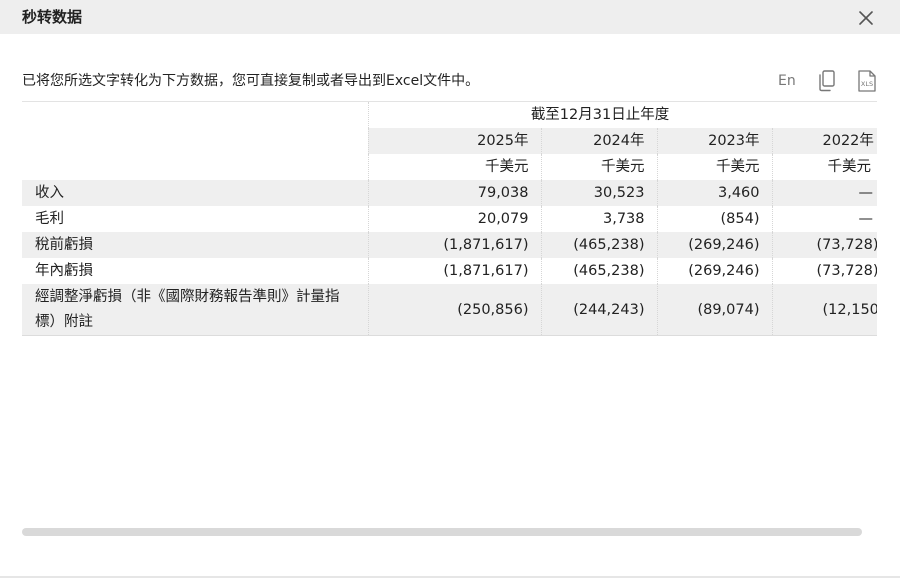 The image size is (900, 578). Describe the element at coordinates (455, 141) in the screenshot. I see `year-header: 2025年` at that location.